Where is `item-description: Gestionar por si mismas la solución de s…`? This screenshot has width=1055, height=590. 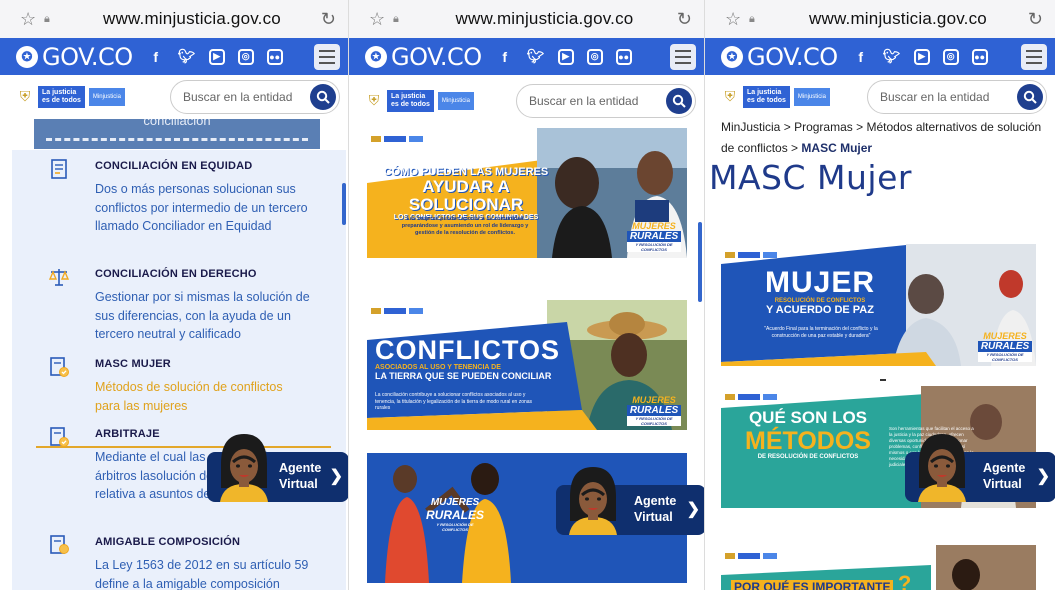
item-description: Gestionar por si mismas la solución de s… is located at coordinates (202, 315).